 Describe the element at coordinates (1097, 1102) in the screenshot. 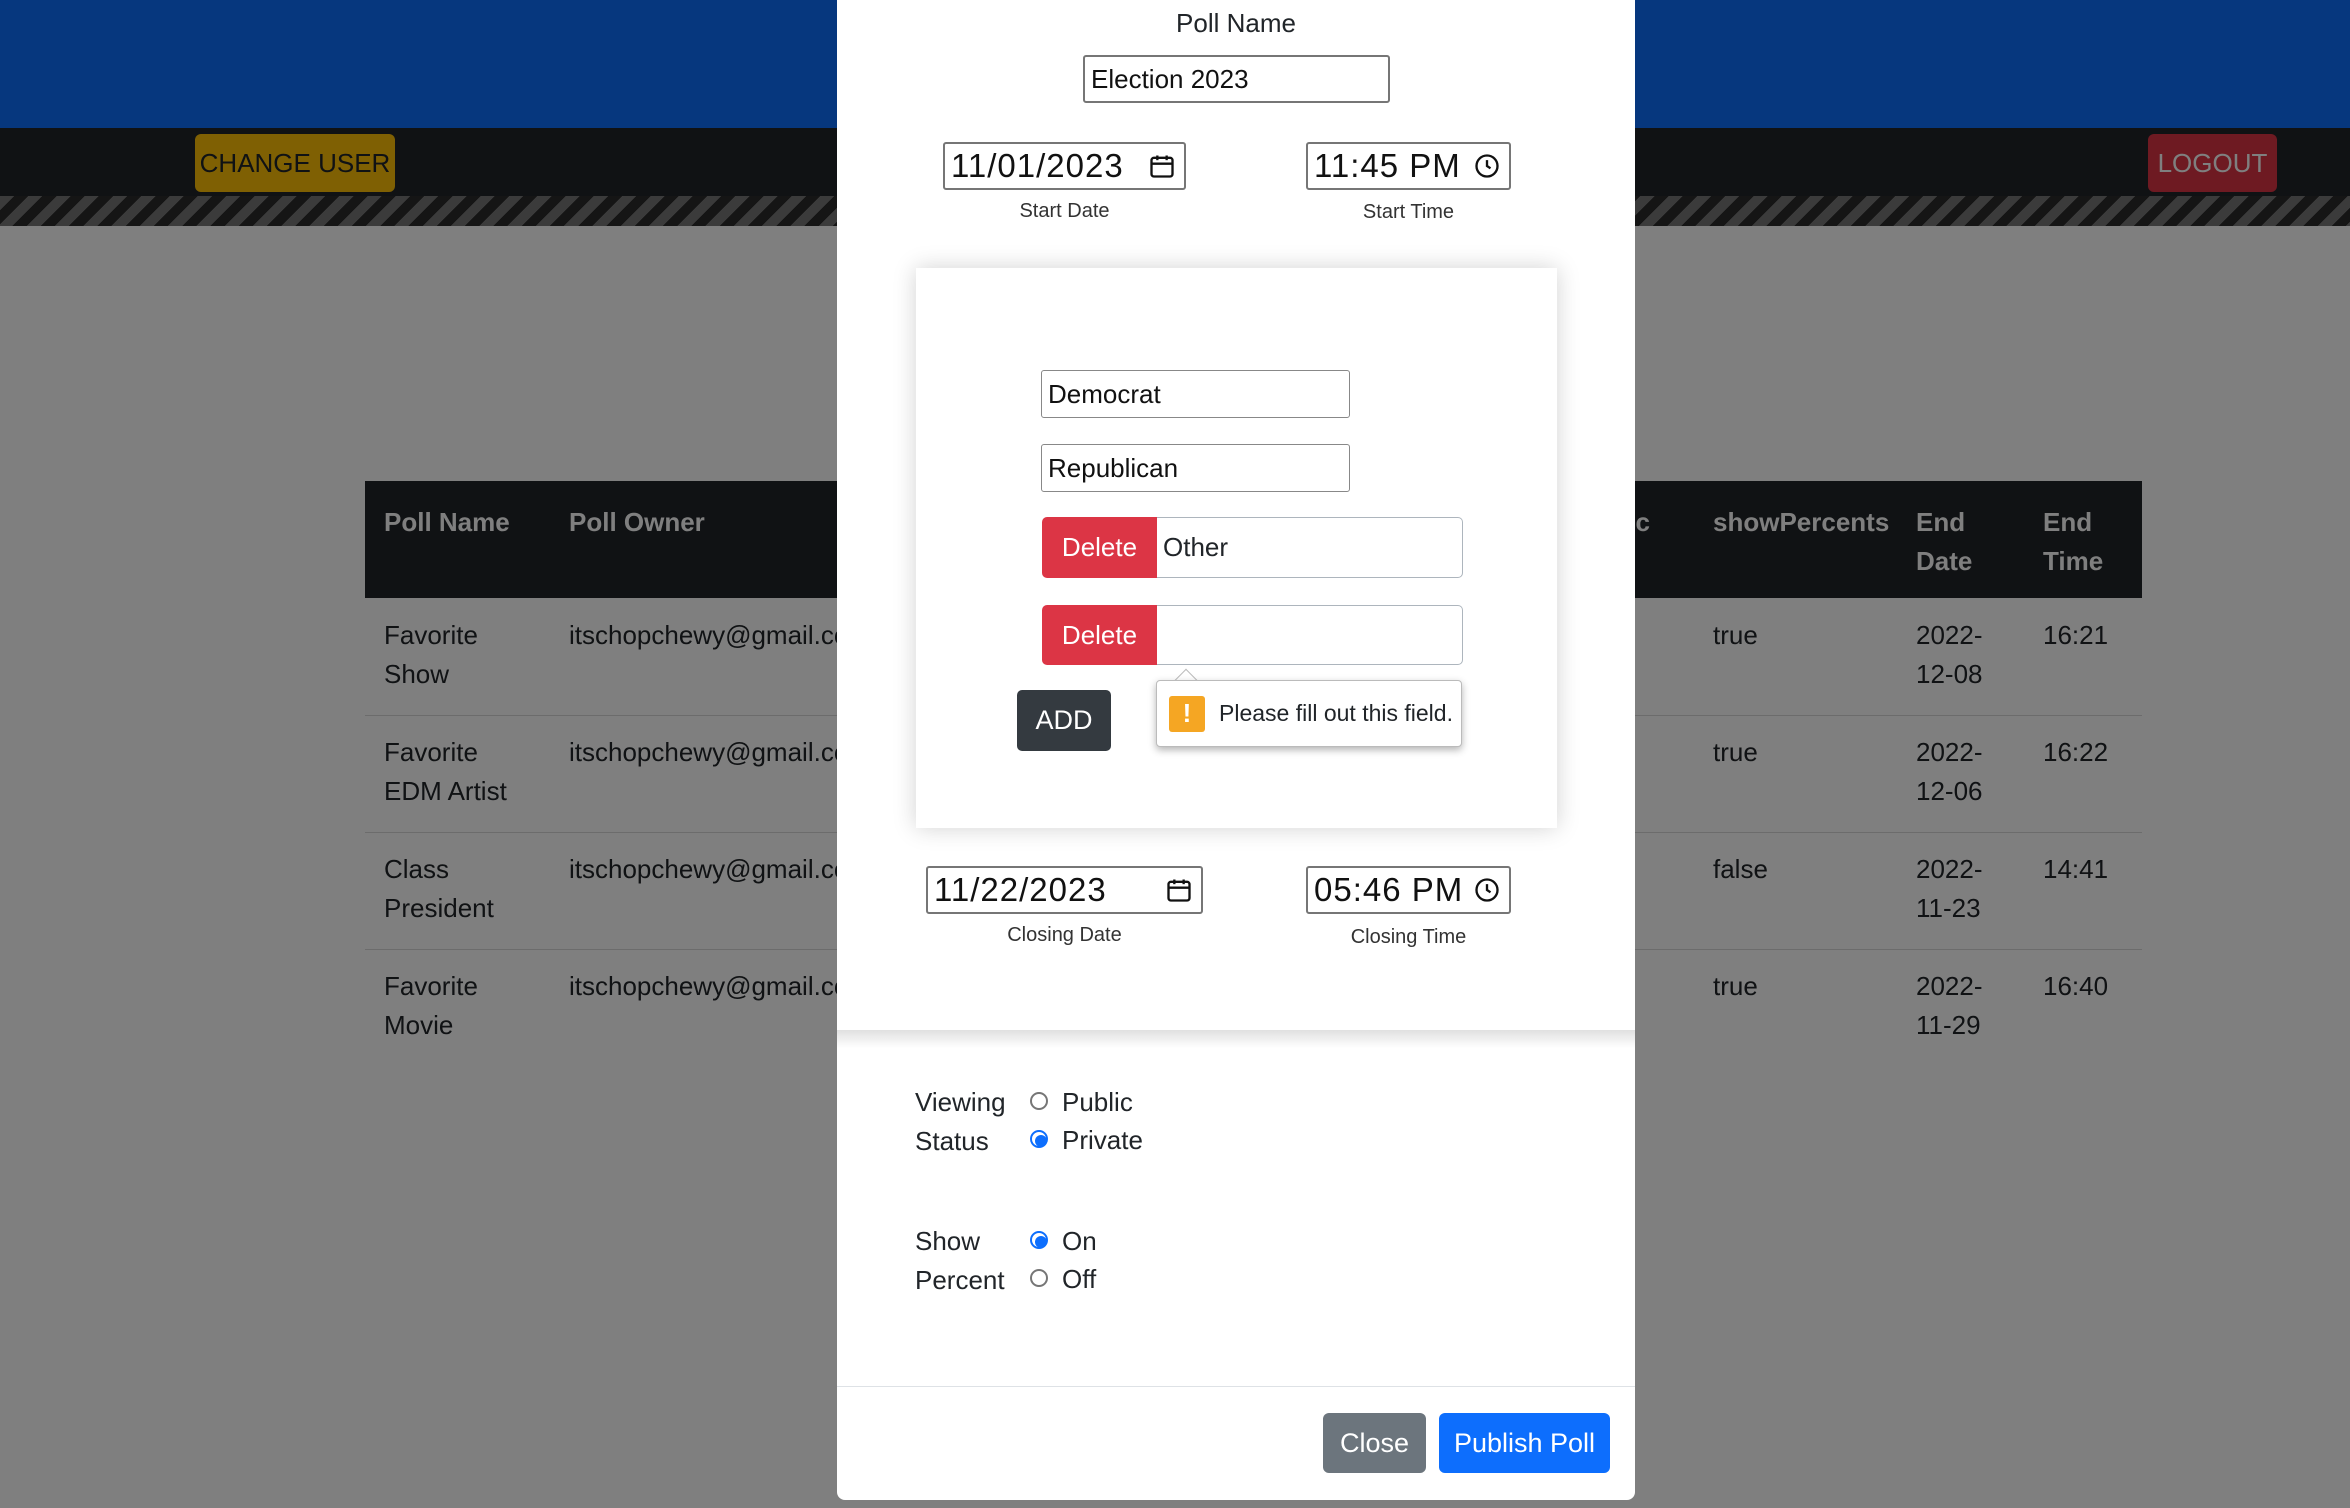

I see `radio-public-label: Public` at that location.